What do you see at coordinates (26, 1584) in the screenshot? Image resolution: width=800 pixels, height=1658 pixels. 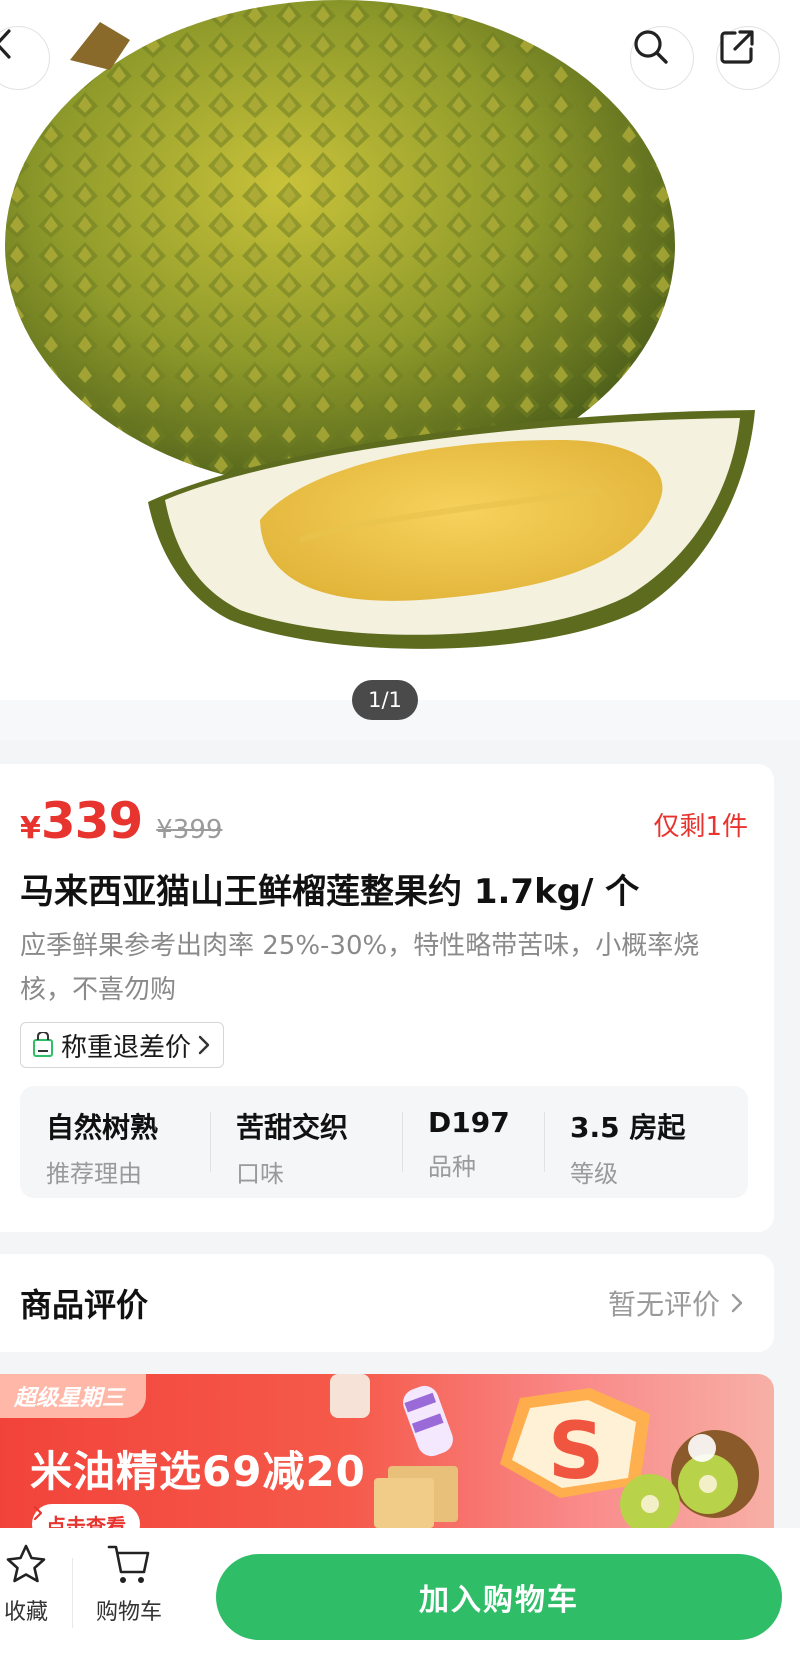 I see `favorite-button: 收藏` at bounding box center [26, 1584].